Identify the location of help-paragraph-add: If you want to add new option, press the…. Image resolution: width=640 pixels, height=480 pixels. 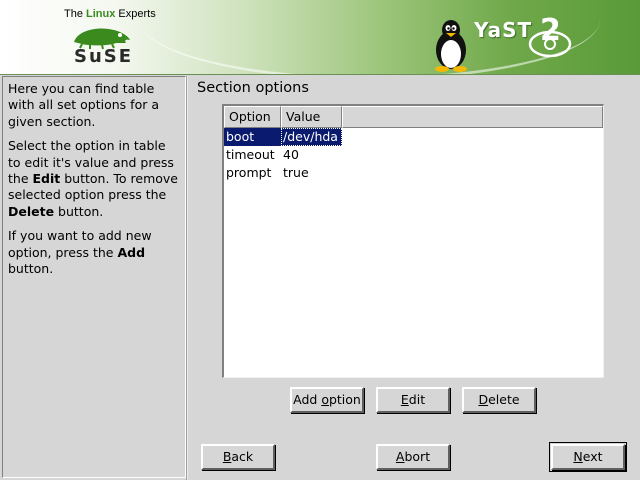
(80, 252).